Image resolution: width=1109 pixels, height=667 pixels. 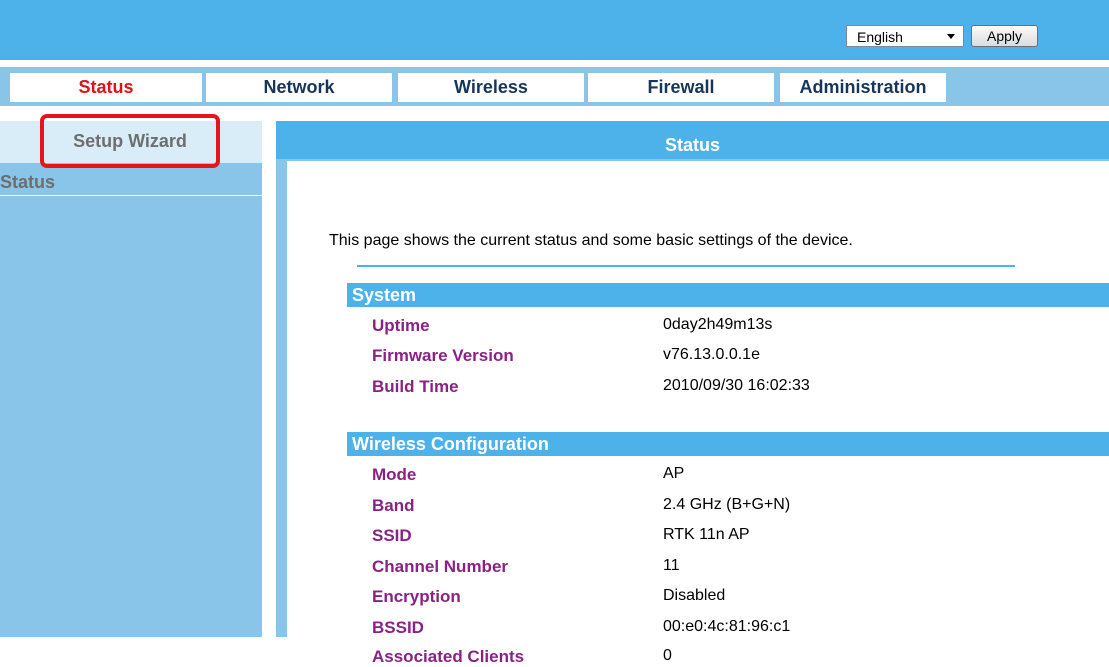 I want to click on field-label-bssid: BSSID, so click(x=398, y=627).